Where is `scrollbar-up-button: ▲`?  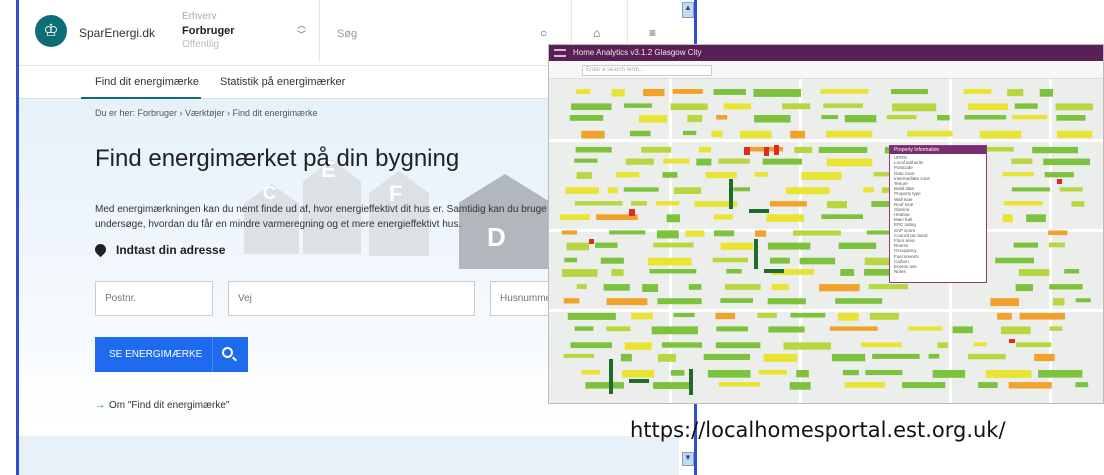
scrollbar-up-button: ▲ is located at coordinates (688, 10).